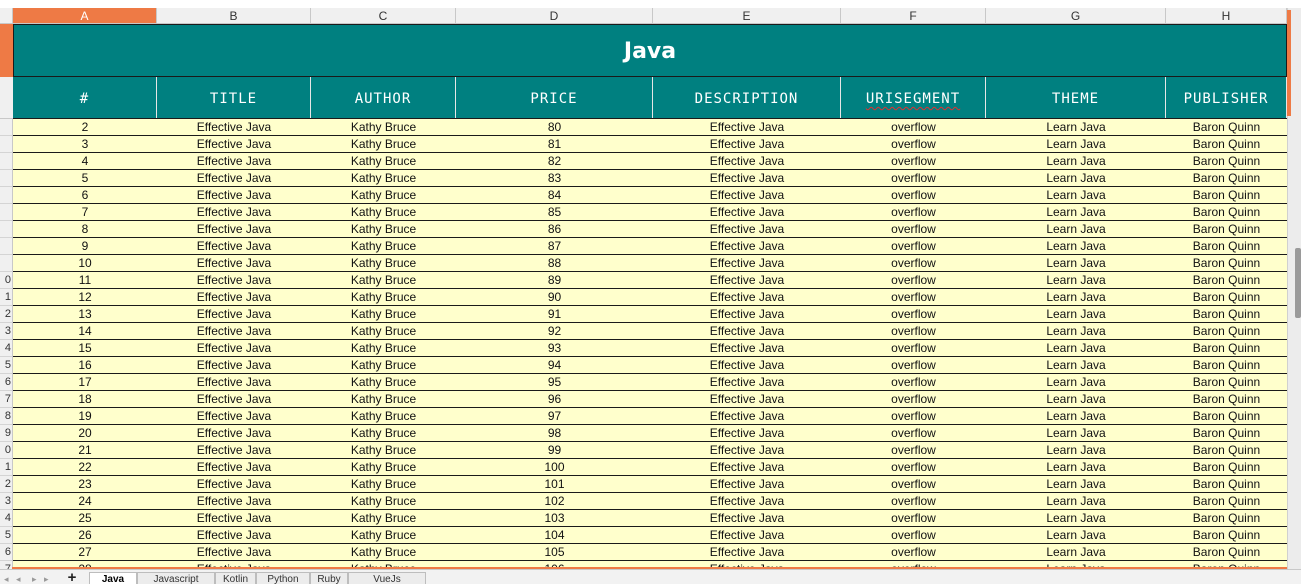 The image size is (1301, 584). I want to click on column-header-d: D, so click(554, 16).